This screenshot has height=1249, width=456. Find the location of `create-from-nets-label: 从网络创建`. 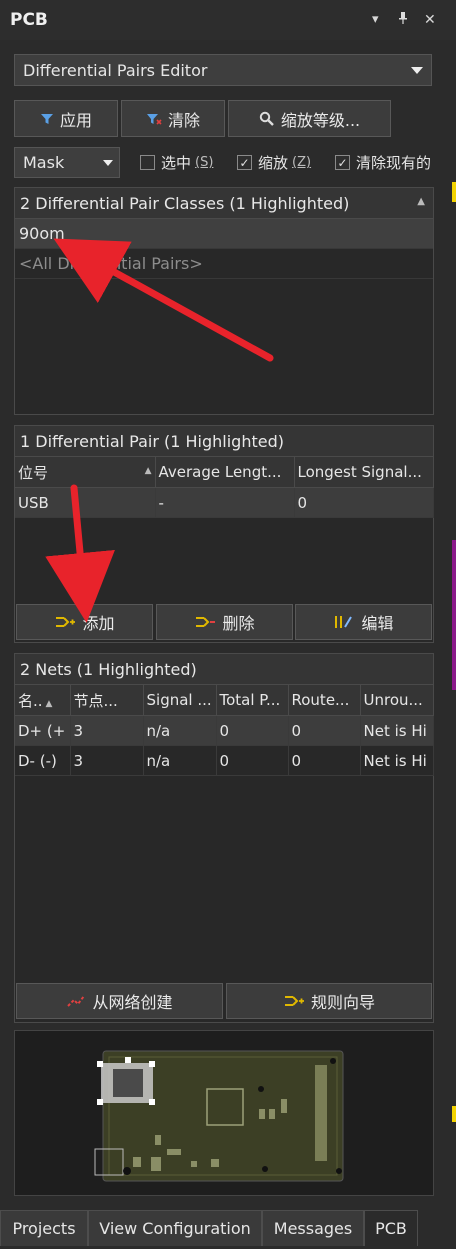

create-from-nets-label: 从网络创建 is located at coordinates (132, 1002).